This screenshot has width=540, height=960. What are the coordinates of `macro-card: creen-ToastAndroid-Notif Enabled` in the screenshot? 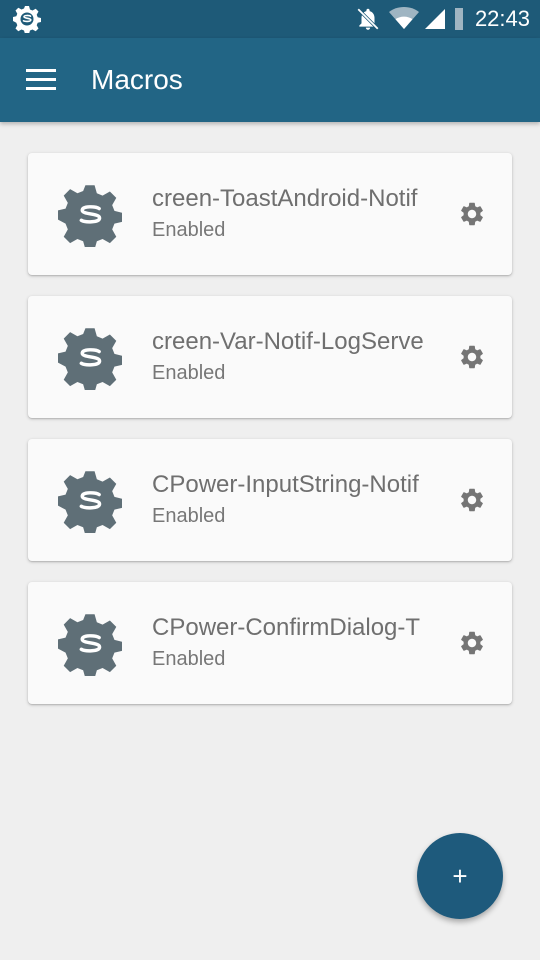 It's located at (270, 214).